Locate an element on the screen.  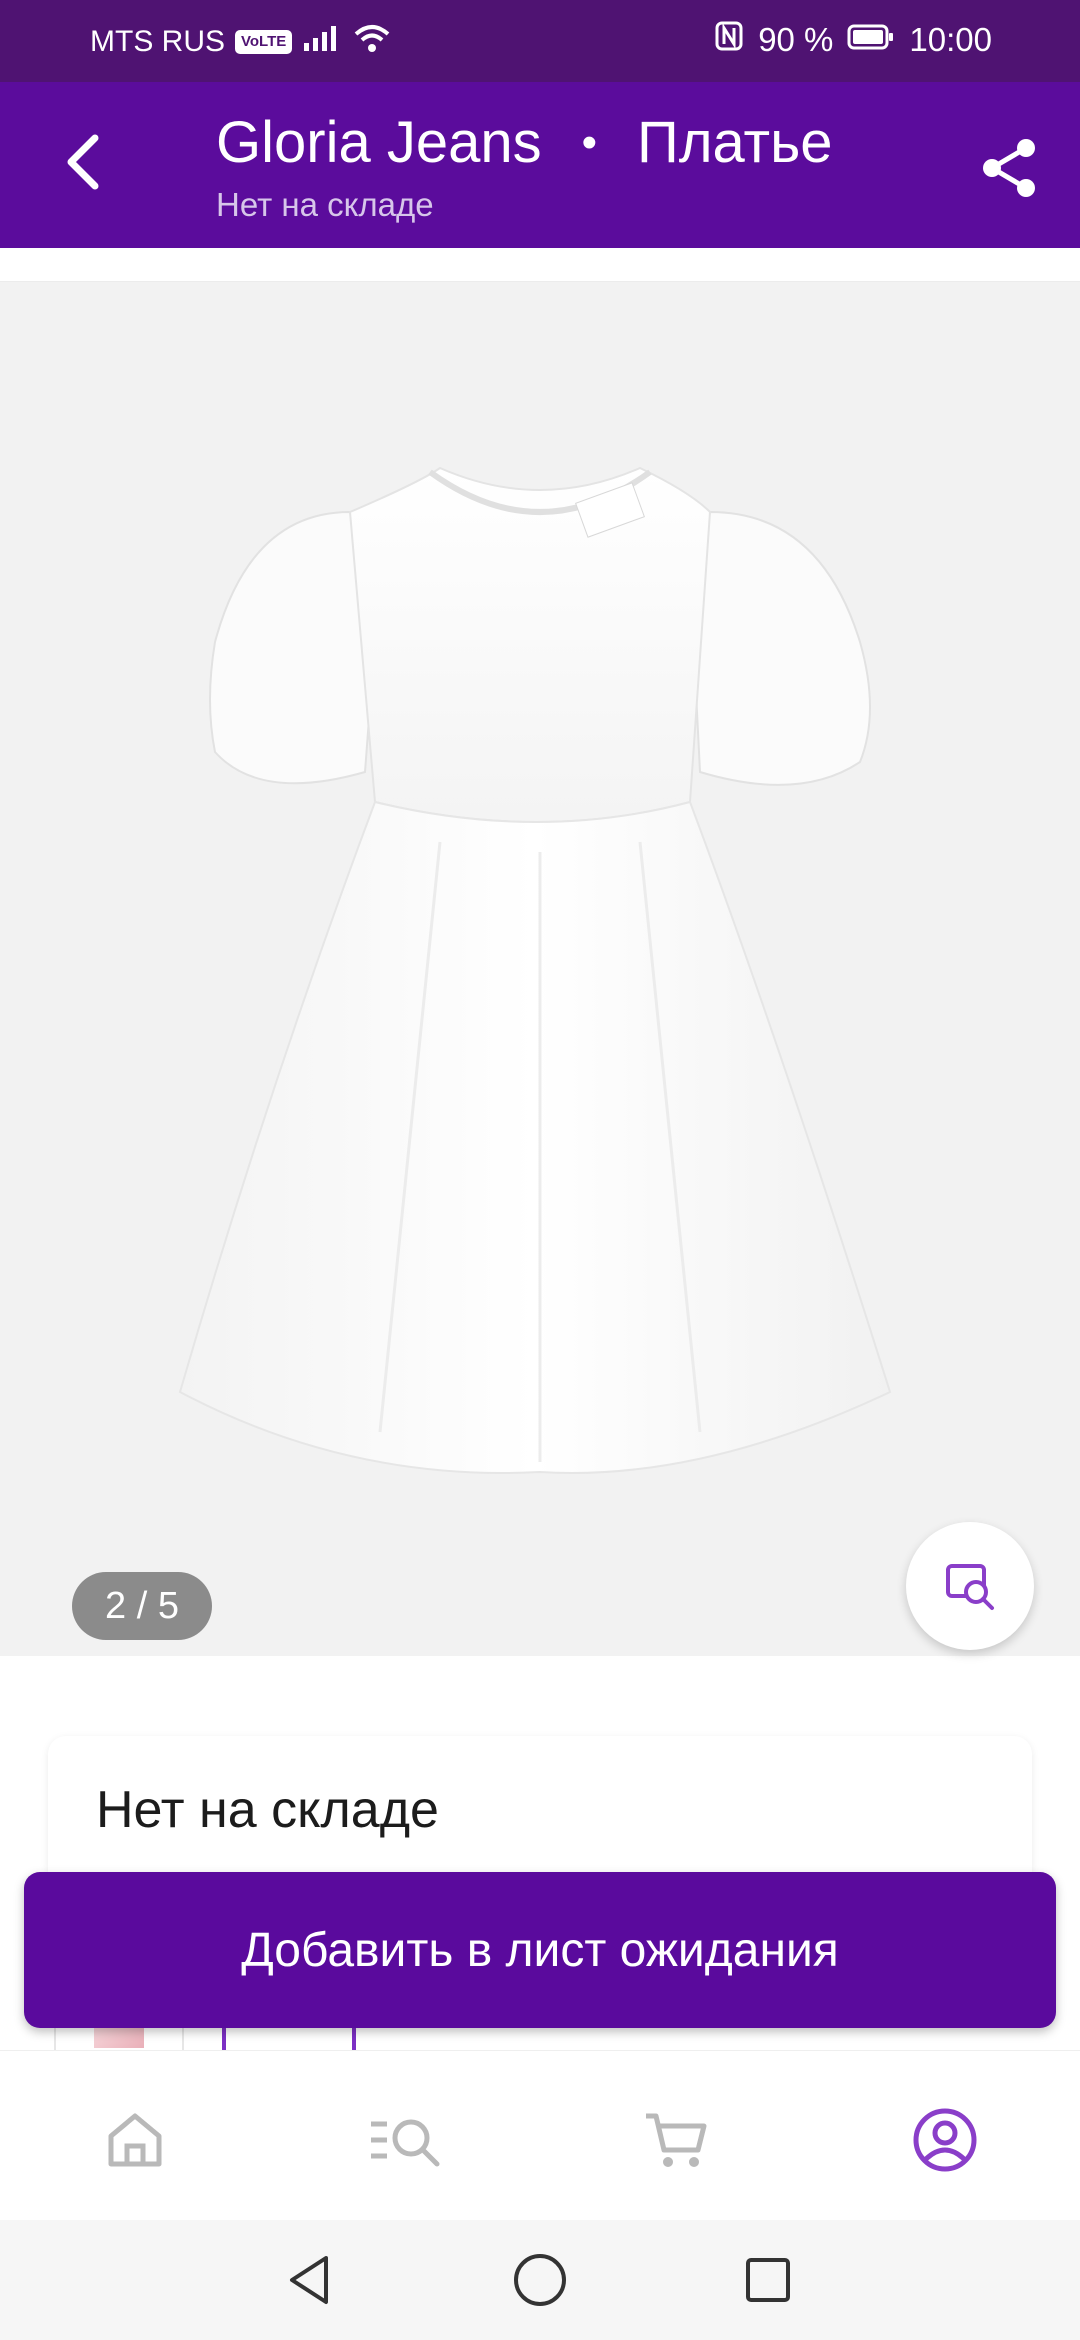
nav-cart is located at coordinates (677, 2140).